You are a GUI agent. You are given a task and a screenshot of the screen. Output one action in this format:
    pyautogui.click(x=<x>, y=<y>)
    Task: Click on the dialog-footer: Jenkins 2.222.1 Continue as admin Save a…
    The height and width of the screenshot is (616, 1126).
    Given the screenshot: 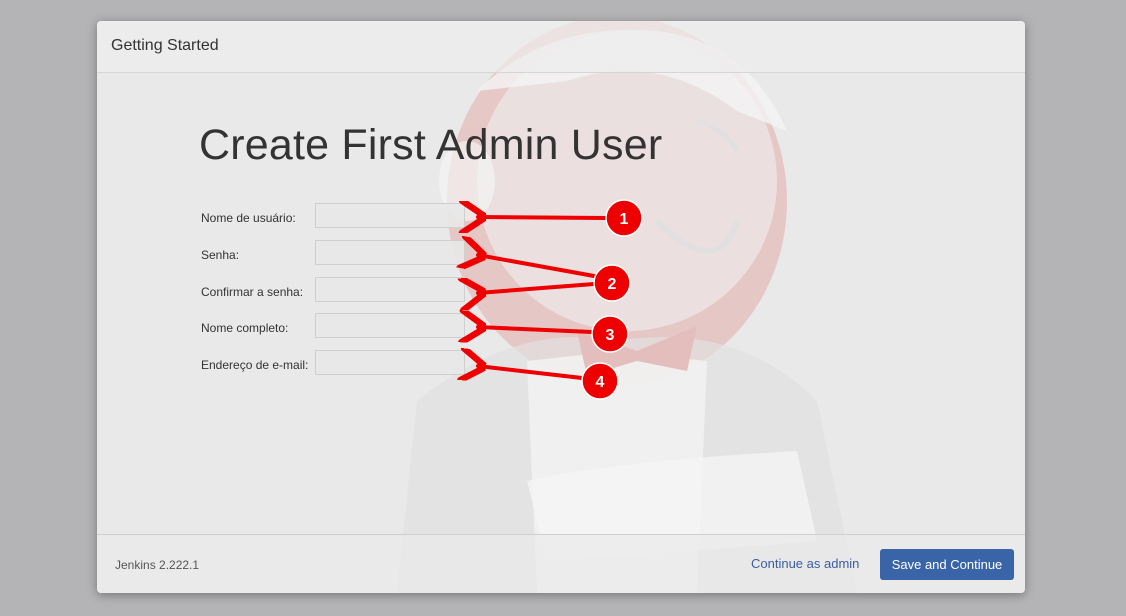 What is the action you would take?
    pyautogui.click(x=561, y=563)
    